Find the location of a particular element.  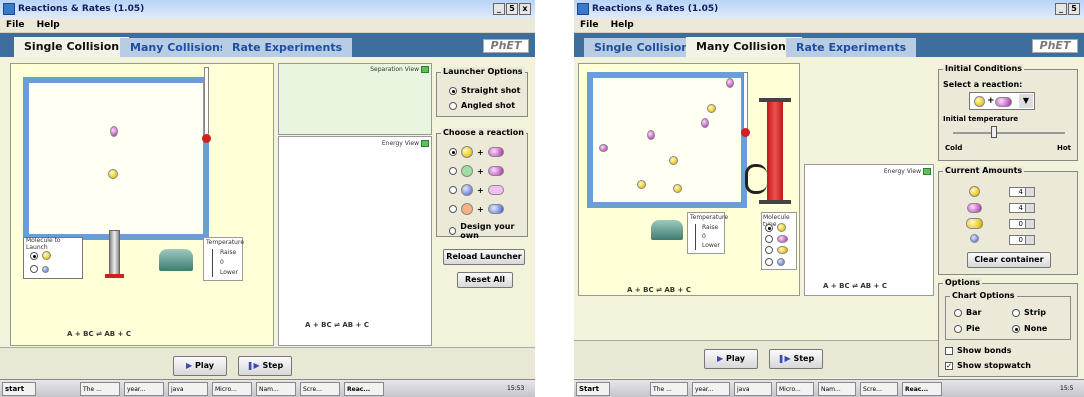

amount-bc-spinner: 4 is located at coordinates (1022, 208).